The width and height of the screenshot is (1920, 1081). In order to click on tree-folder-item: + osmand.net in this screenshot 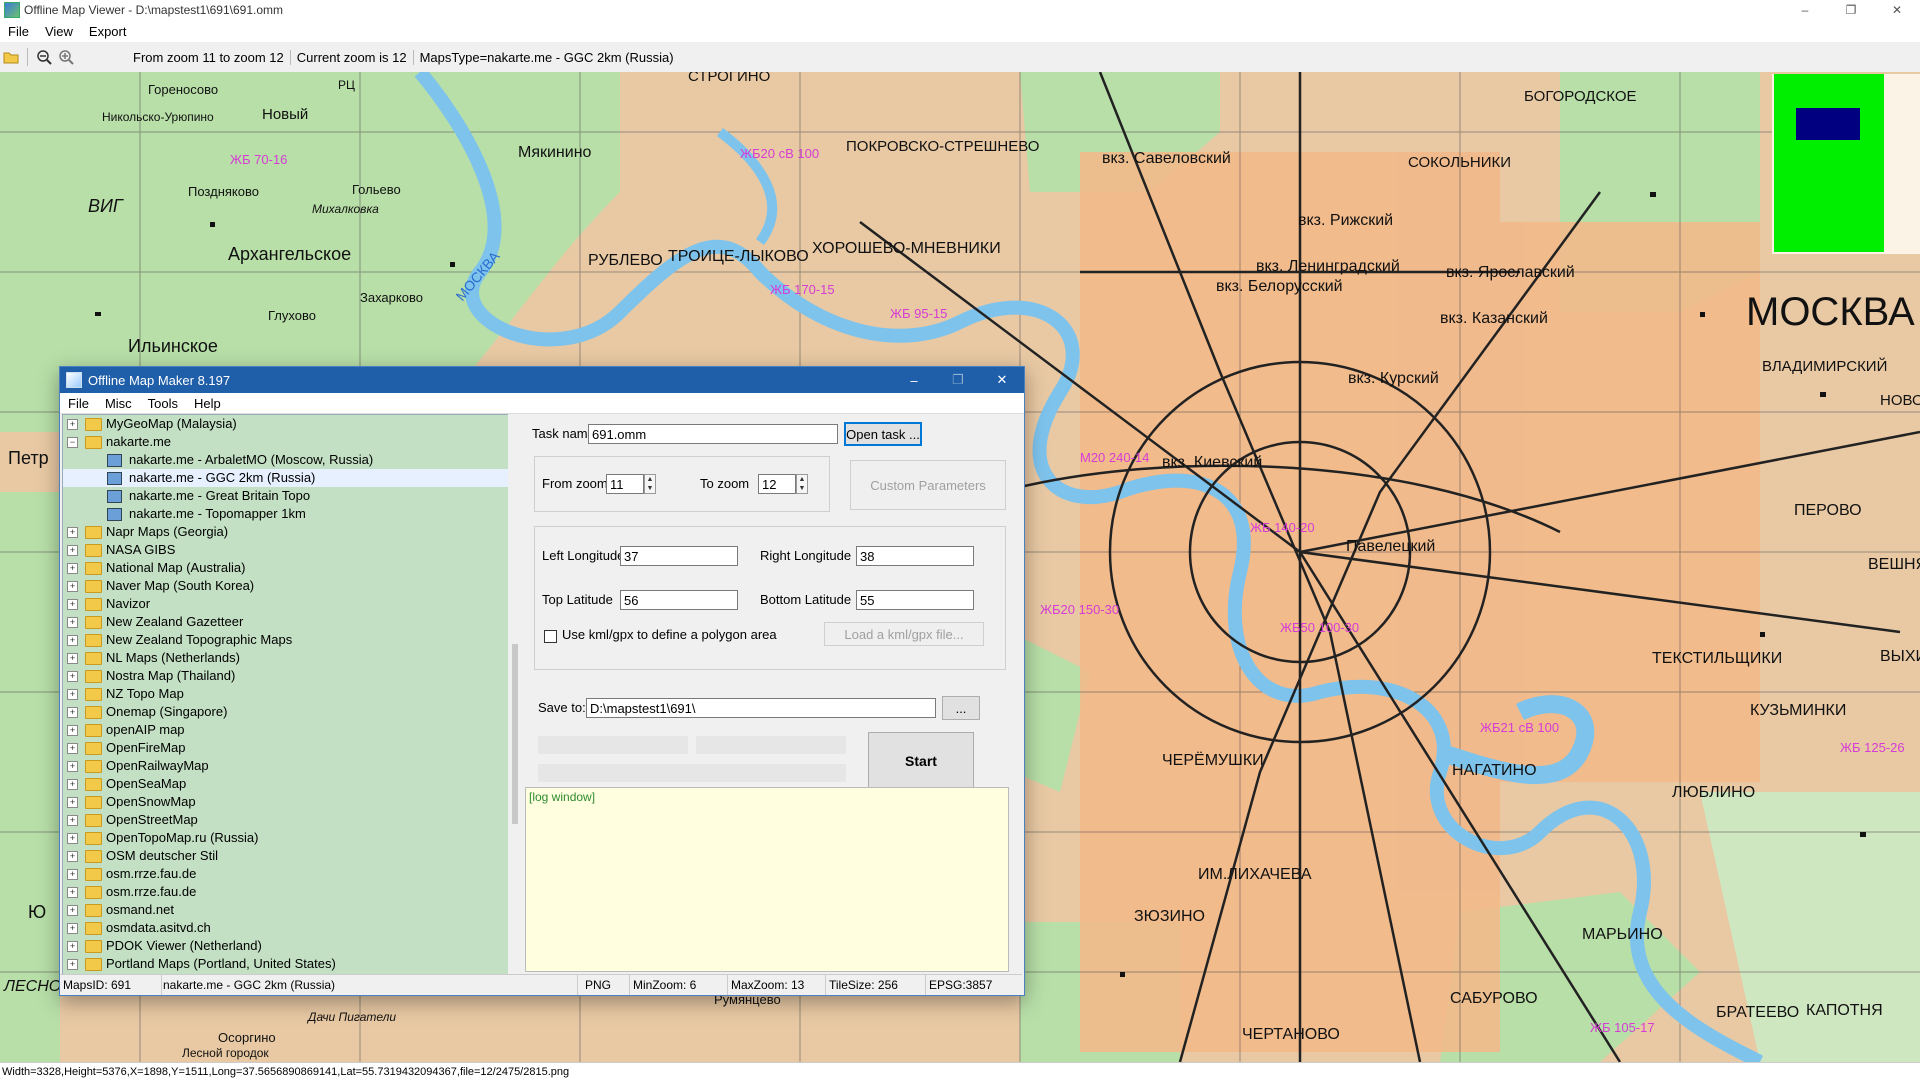, I will do `click(286, 910)`.